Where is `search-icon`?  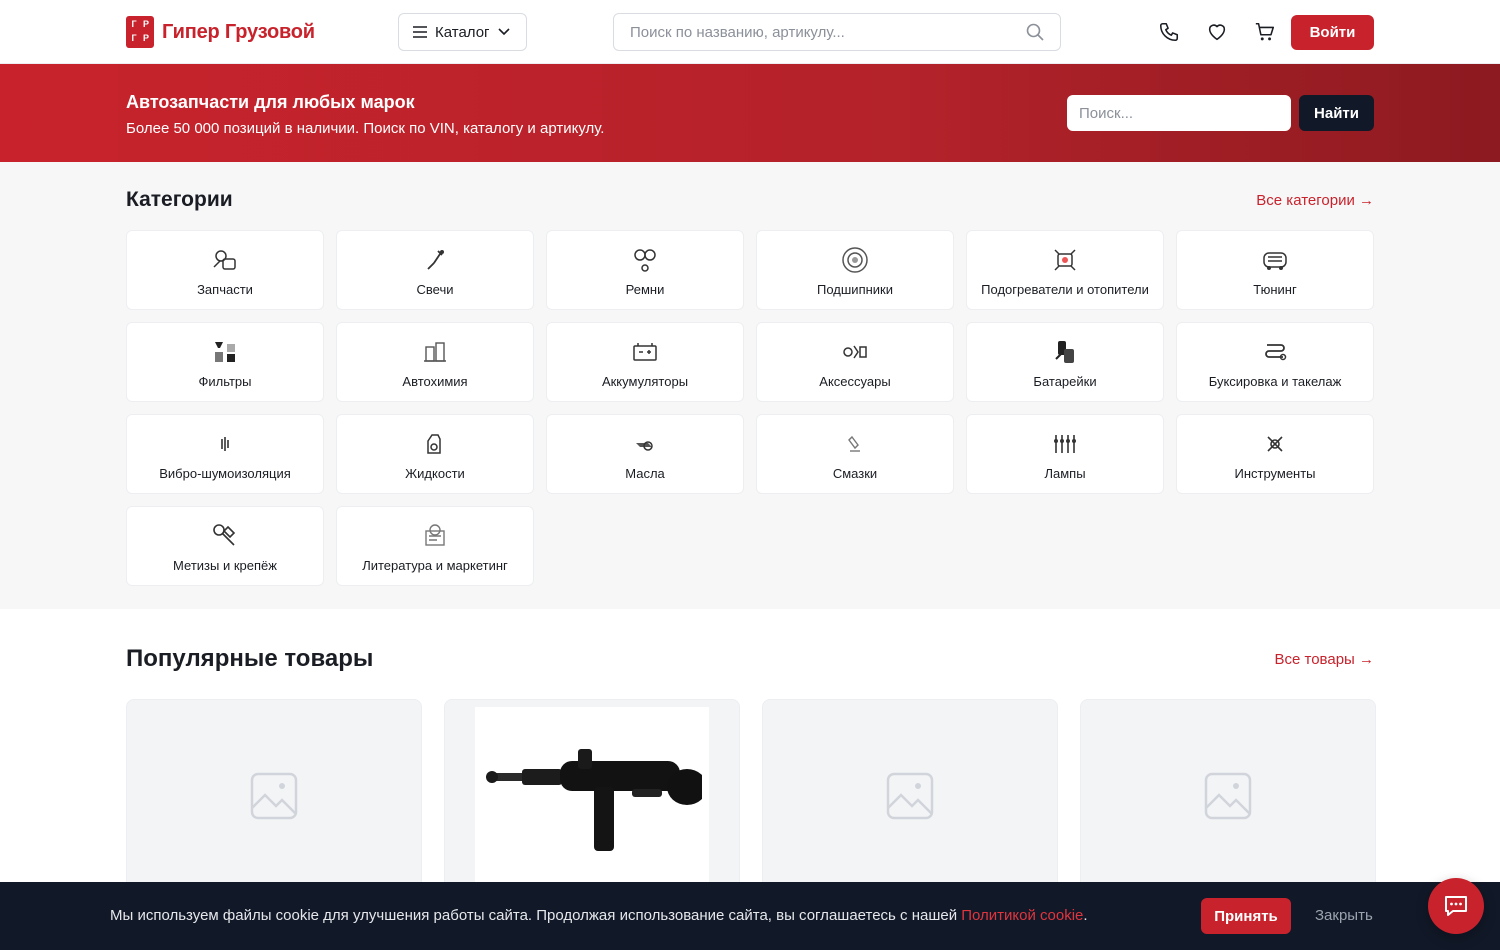
search-icon is located at coordinates (1035, 32).